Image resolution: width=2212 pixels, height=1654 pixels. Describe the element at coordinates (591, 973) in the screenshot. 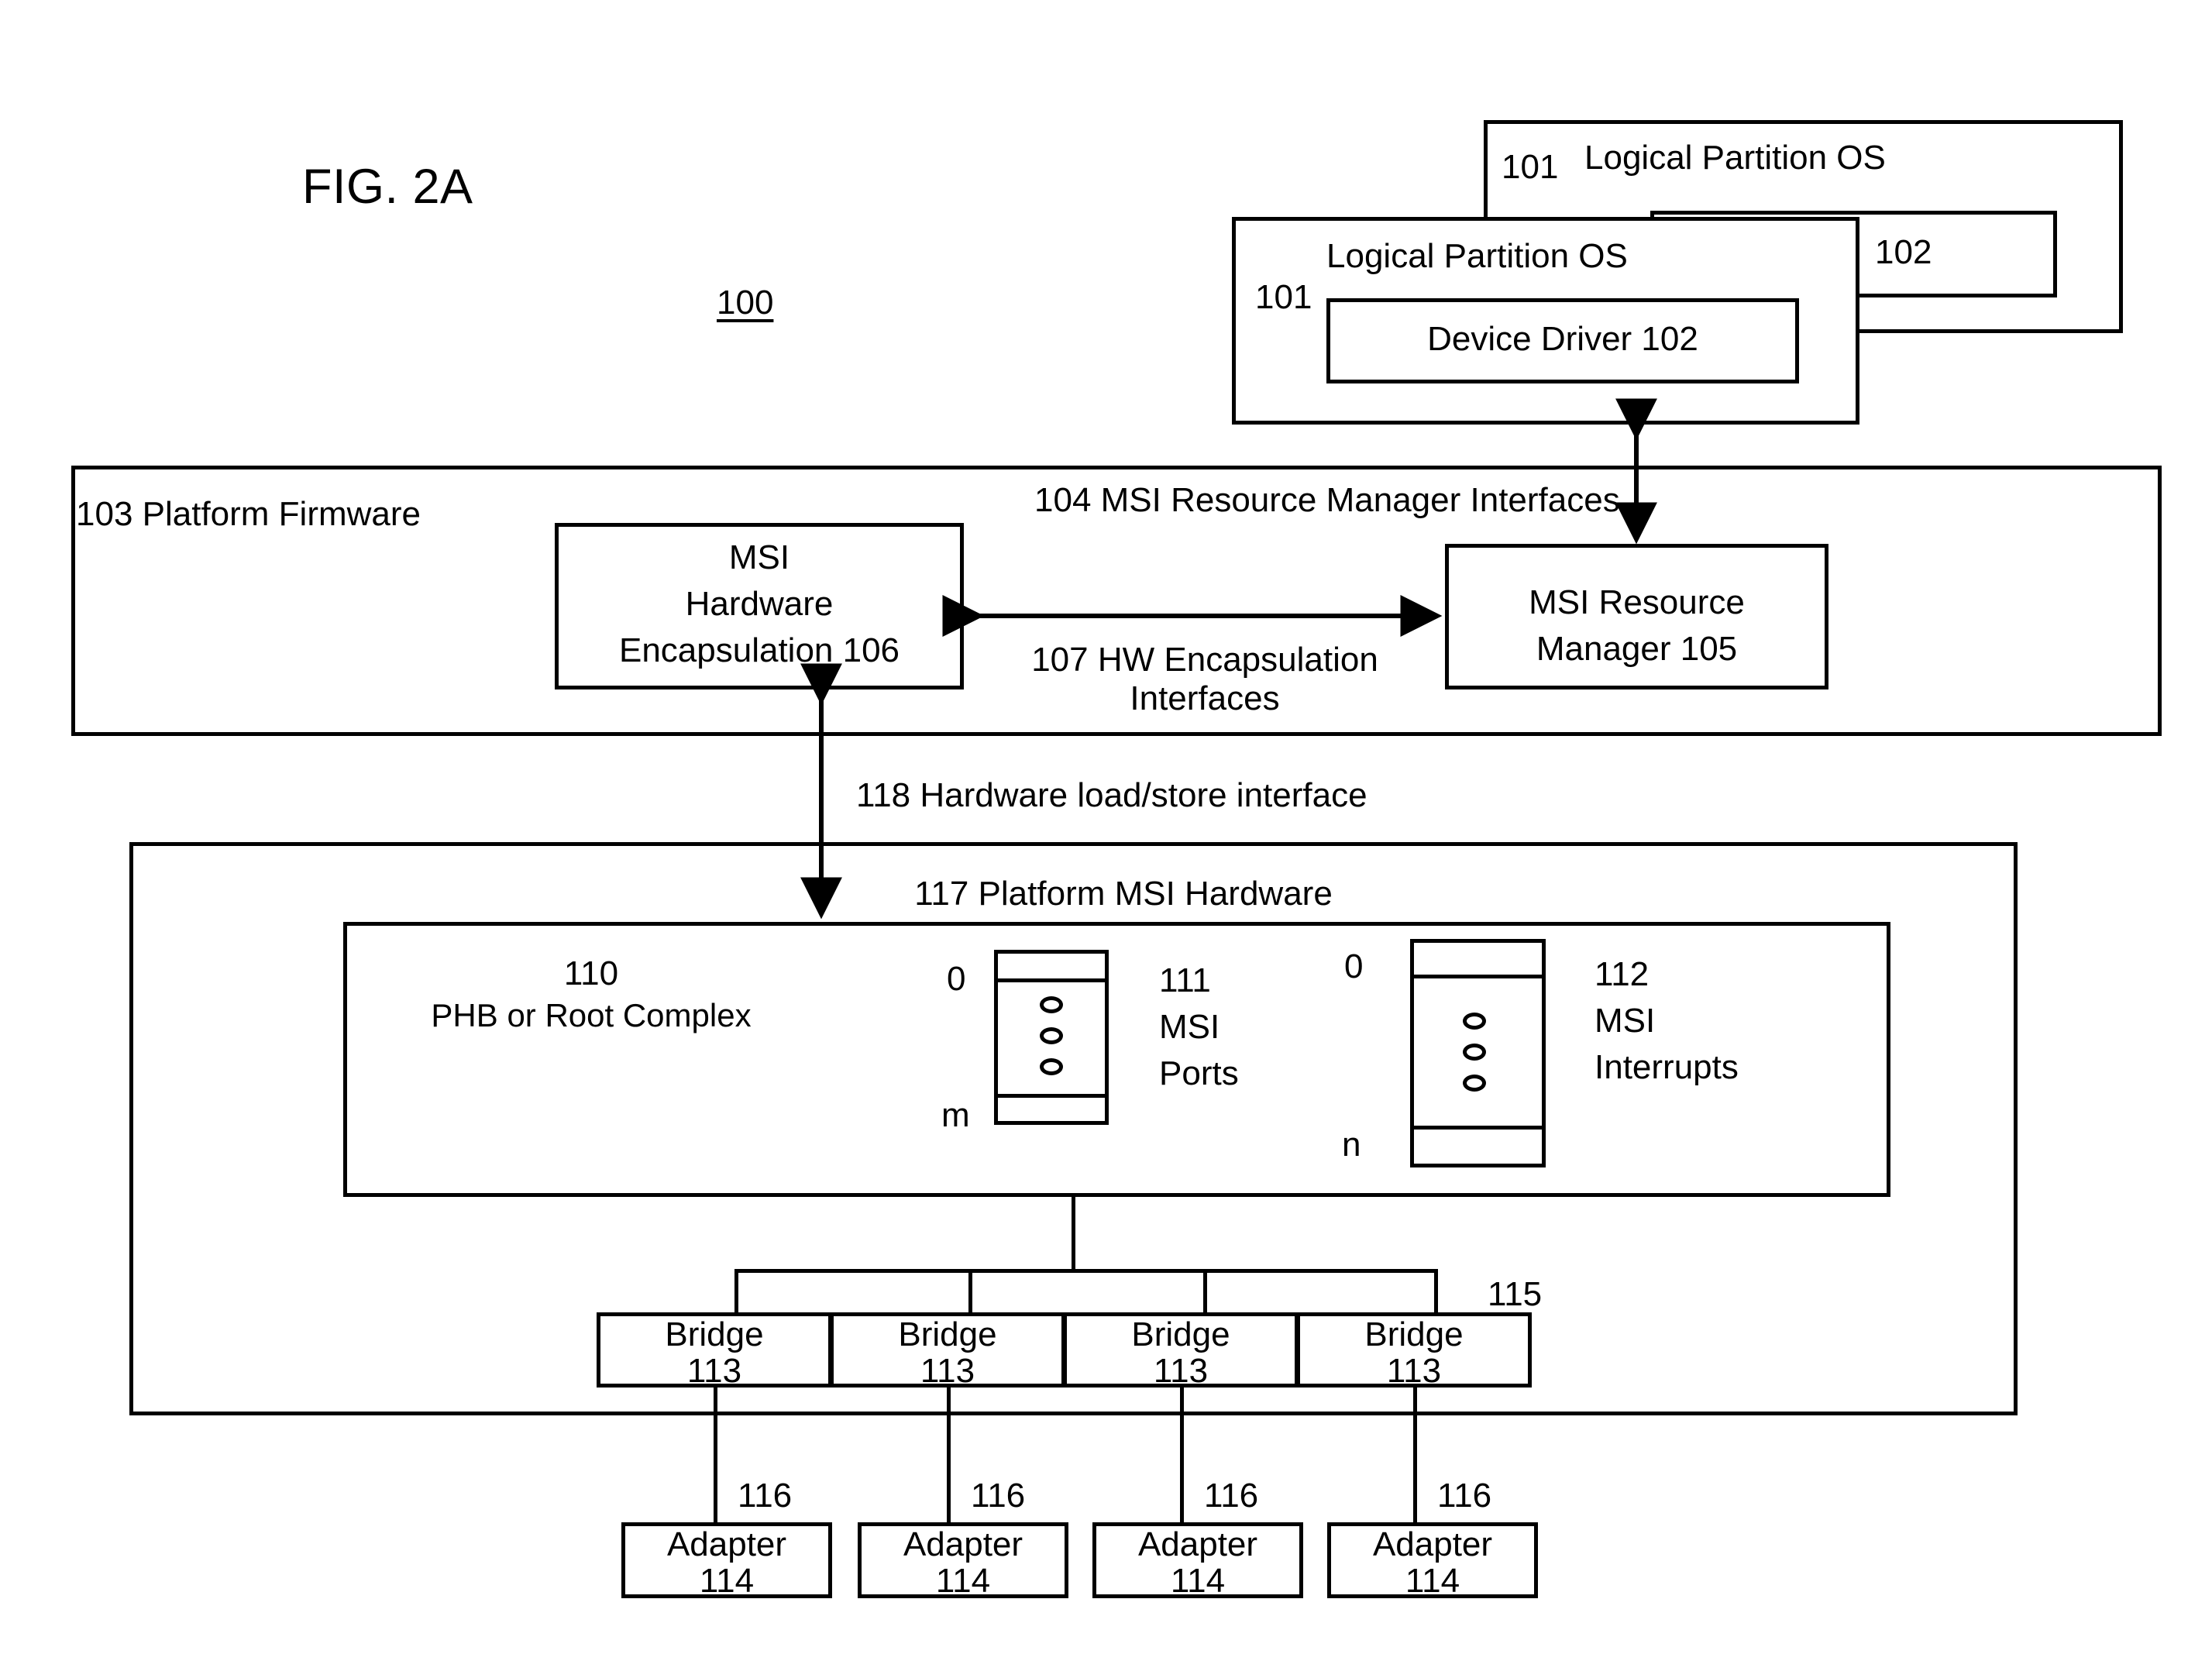

I see `phb-root-complex-ref: 110` at that location.